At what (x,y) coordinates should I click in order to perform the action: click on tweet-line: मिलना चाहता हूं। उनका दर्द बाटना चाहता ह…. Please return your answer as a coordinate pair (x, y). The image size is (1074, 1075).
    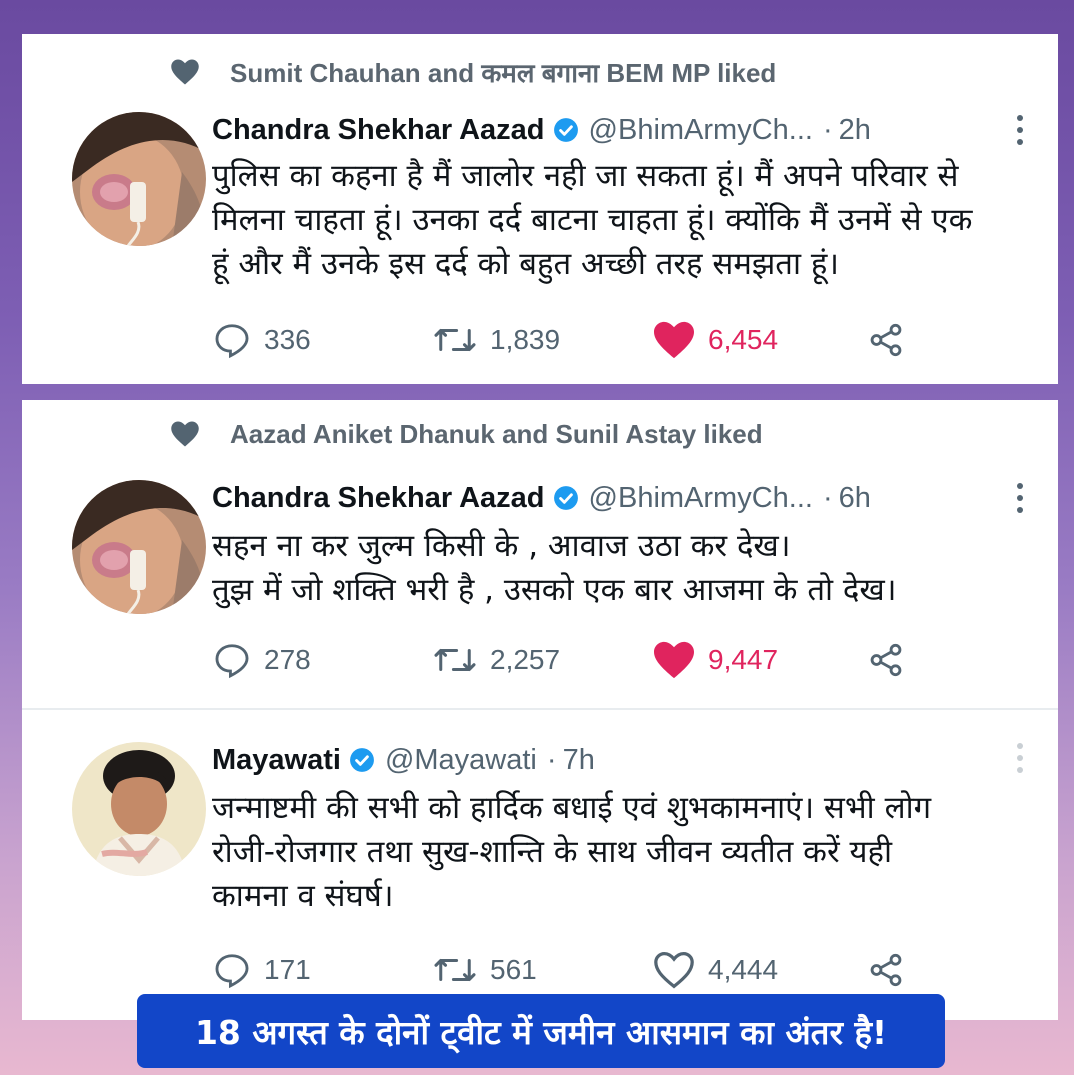
    Looking at the image, I should click on (592, 220).